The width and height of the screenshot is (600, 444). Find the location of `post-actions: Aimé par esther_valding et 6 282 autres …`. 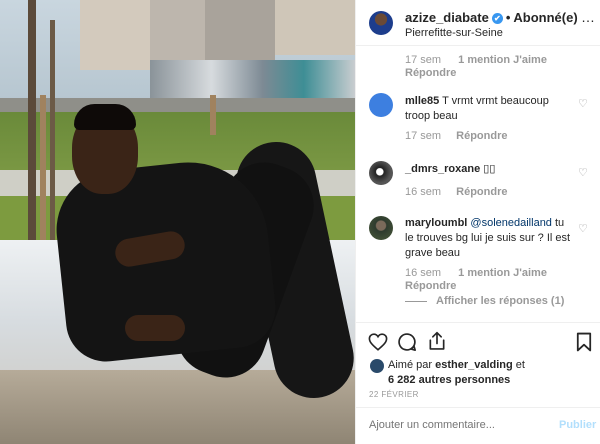

post-actions: Aimé par esther_valding et 6 282 autres … is located at coordinates (478, 383).